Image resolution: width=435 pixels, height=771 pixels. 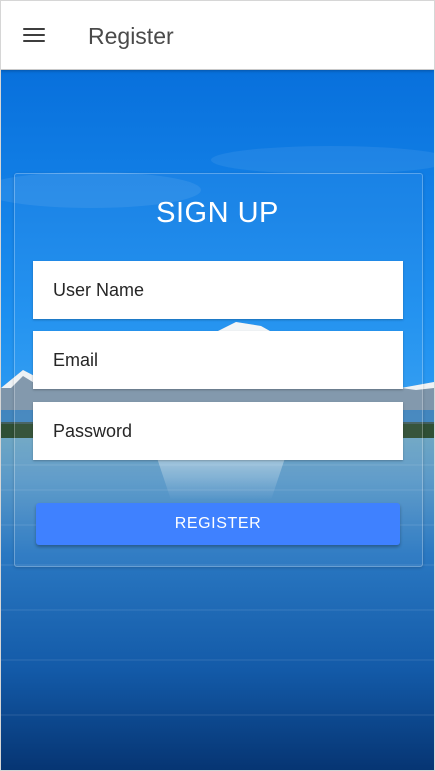 I want to click on username-input, so click(x=218, y=290).